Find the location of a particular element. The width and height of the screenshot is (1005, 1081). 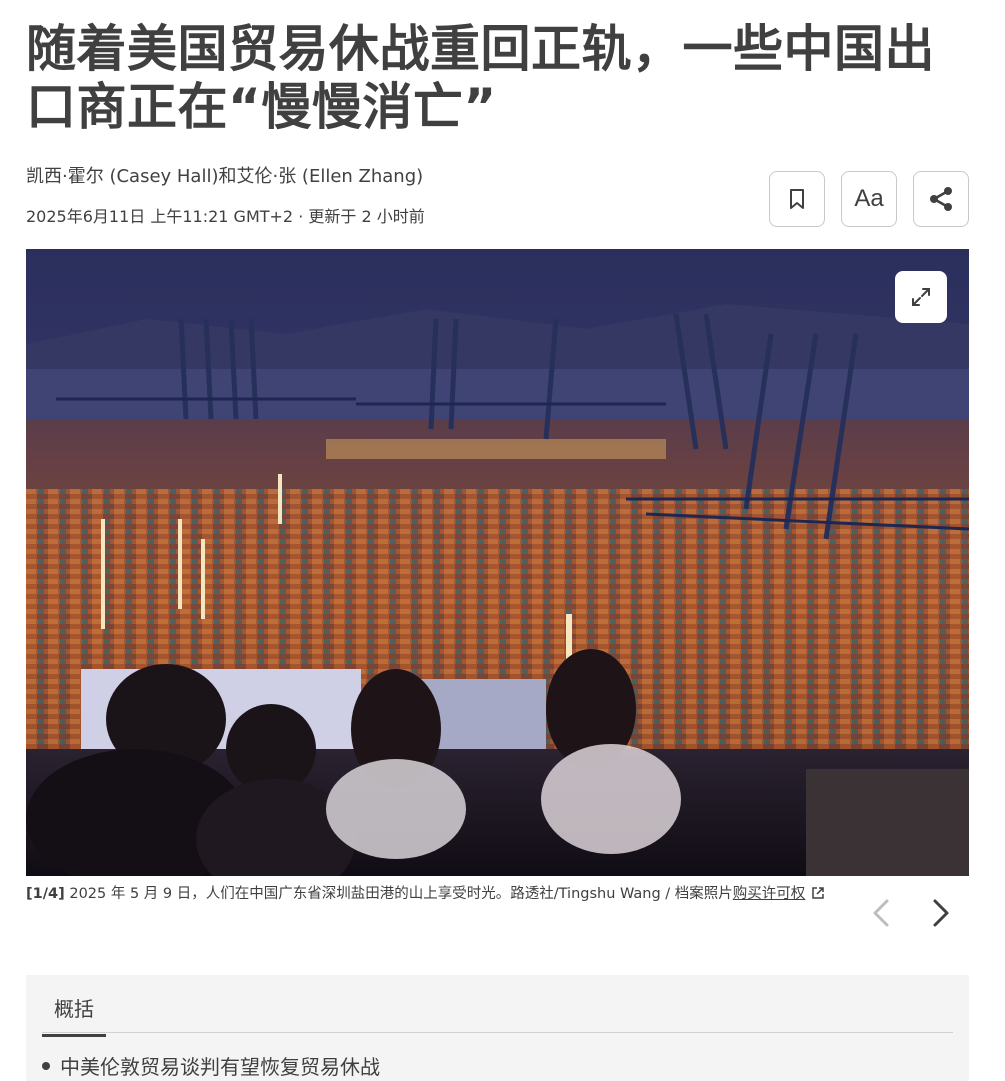

text-size-label: Aa is located at coordinates (869, 198).